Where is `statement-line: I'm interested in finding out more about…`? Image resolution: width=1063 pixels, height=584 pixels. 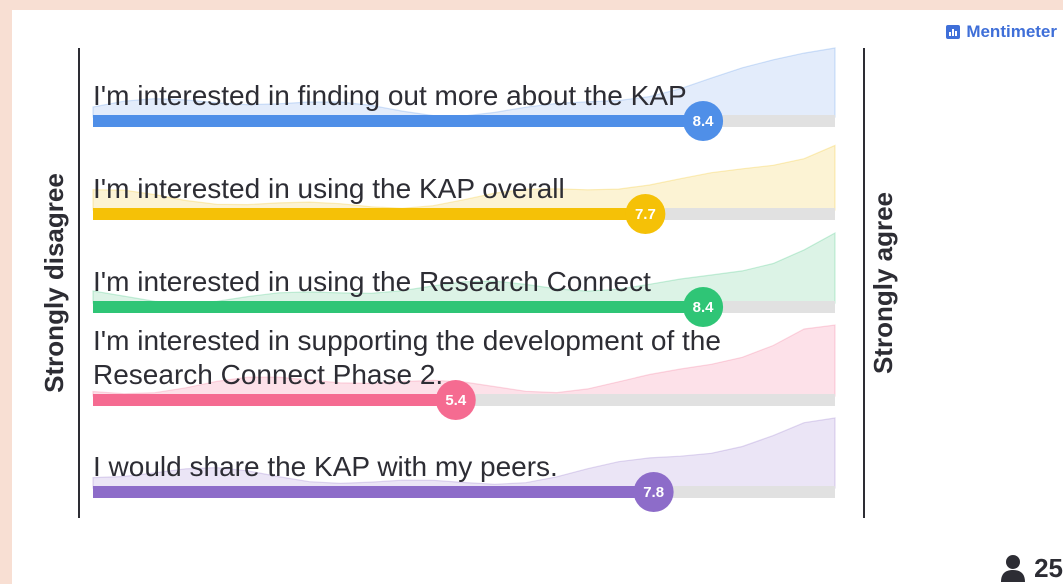
statement-line: I'm interested in finding out more about… is located at coordinates (390, 95).